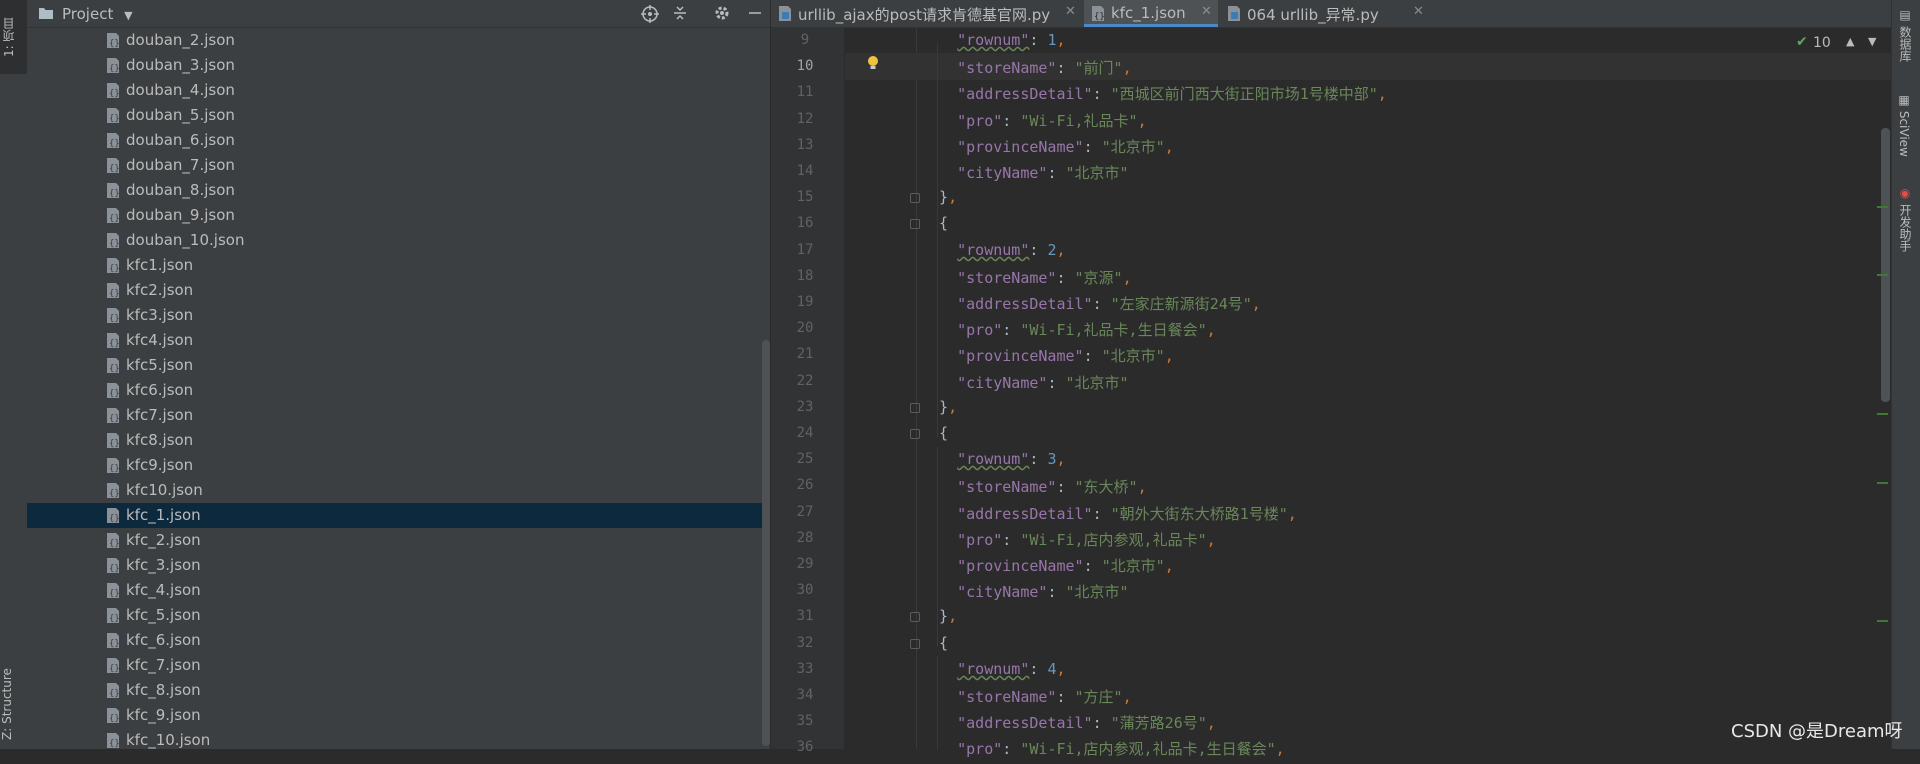  What do you see at coordinates (13, 704) in the screenshot?
I see `structure-tool-tab: Z: Structure` at bounding box center [13, 704].